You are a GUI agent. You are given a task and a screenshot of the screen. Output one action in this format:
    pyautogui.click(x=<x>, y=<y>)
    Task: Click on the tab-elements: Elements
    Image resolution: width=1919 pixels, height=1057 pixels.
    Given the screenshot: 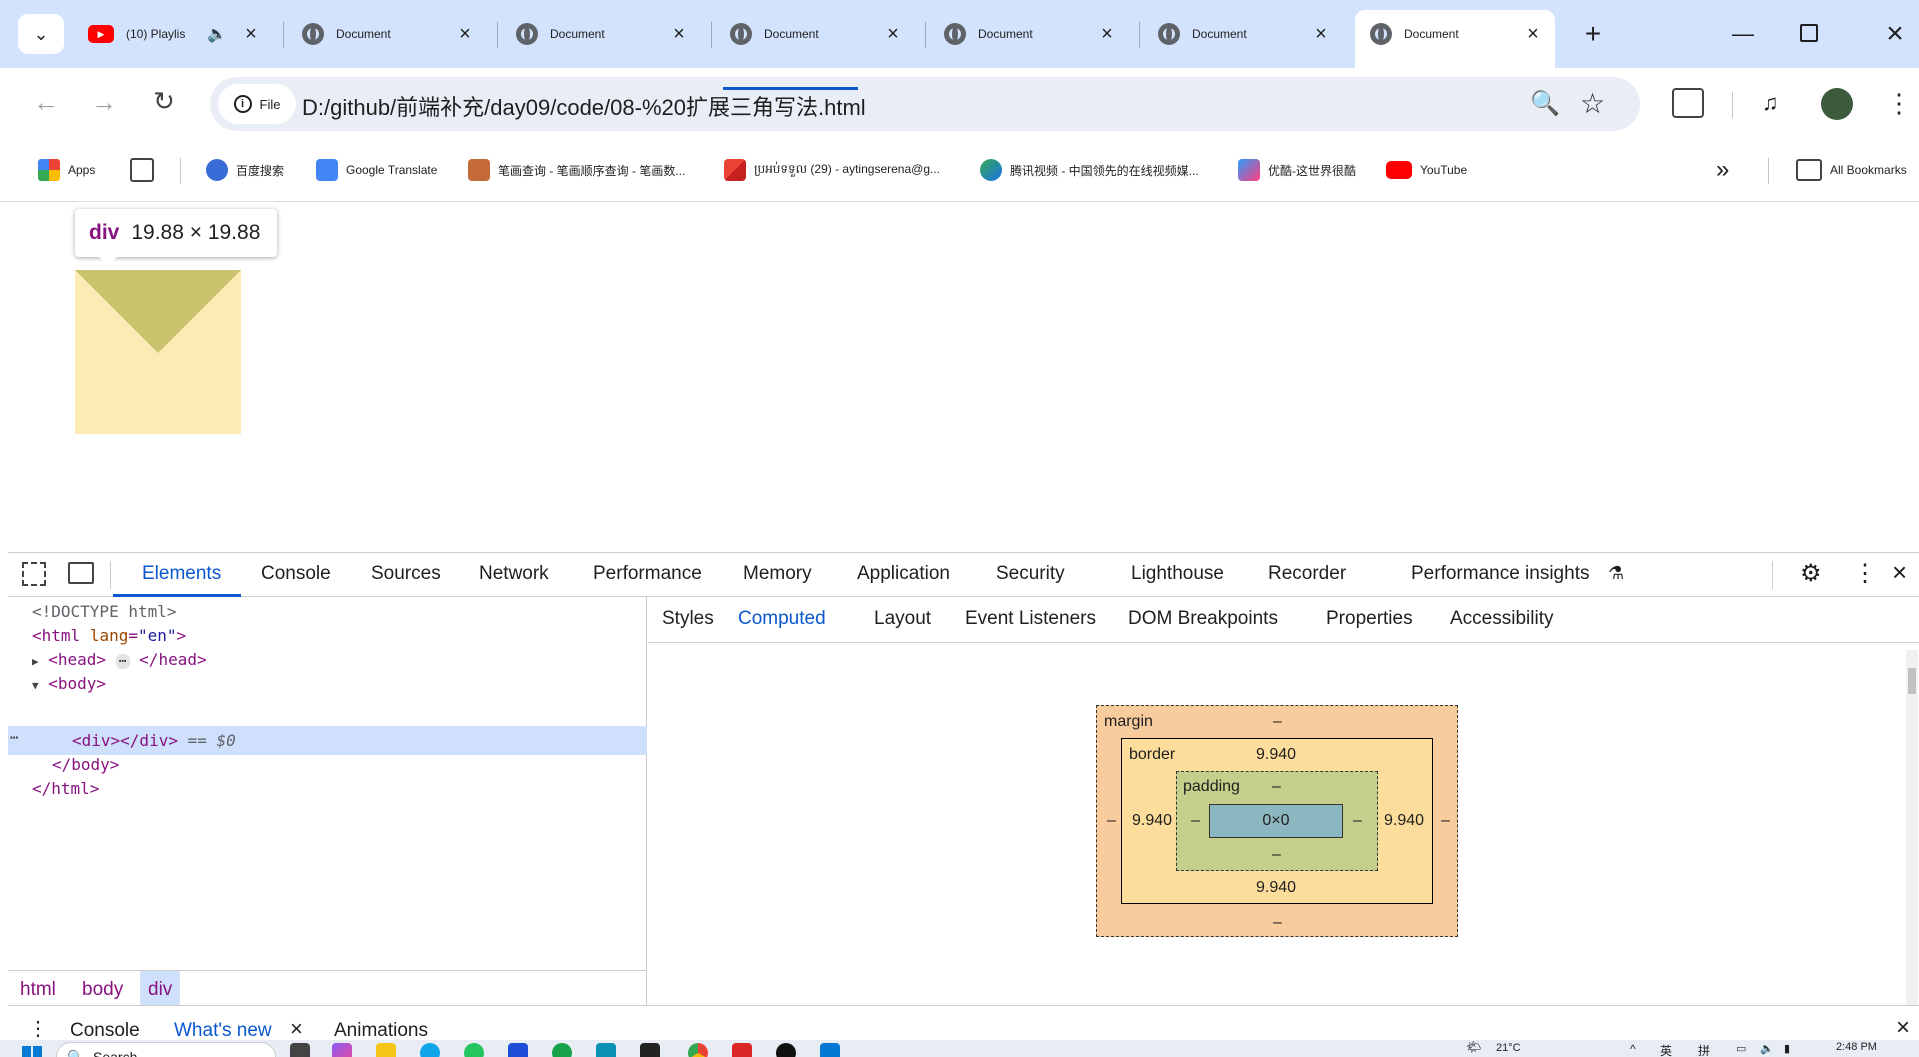 What is the action you would take?
    pyautogui.click(x=181, y=574)
    